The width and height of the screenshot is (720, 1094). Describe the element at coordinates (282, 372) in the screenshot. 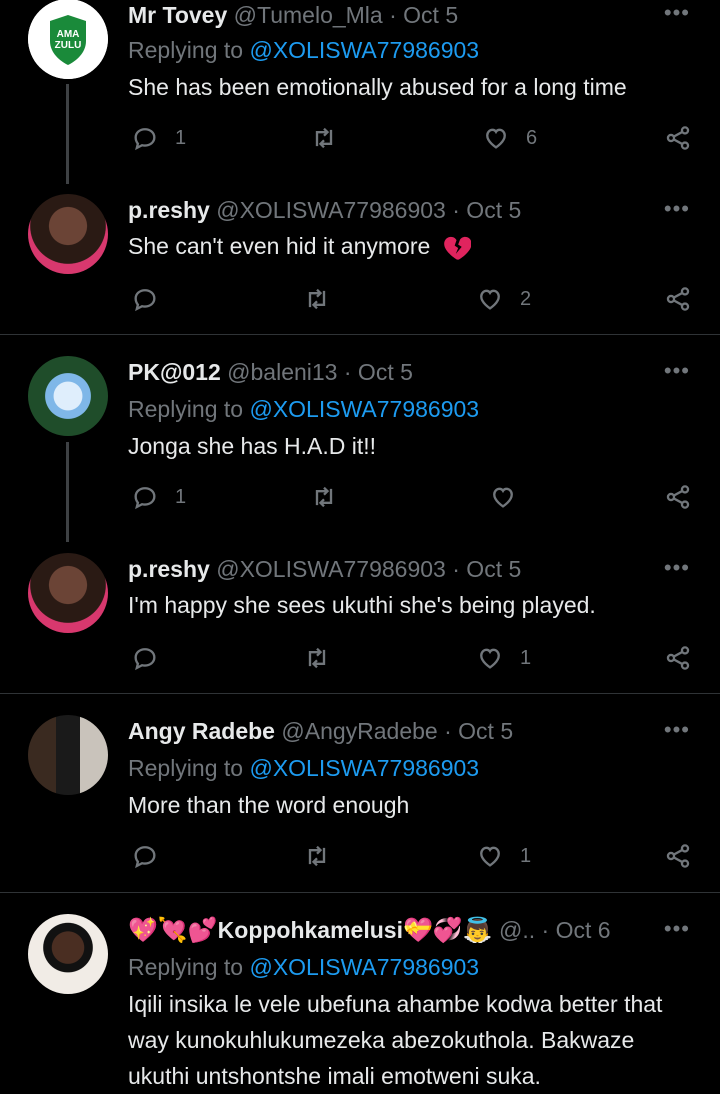

I see `handle: @baleni13` at that location.